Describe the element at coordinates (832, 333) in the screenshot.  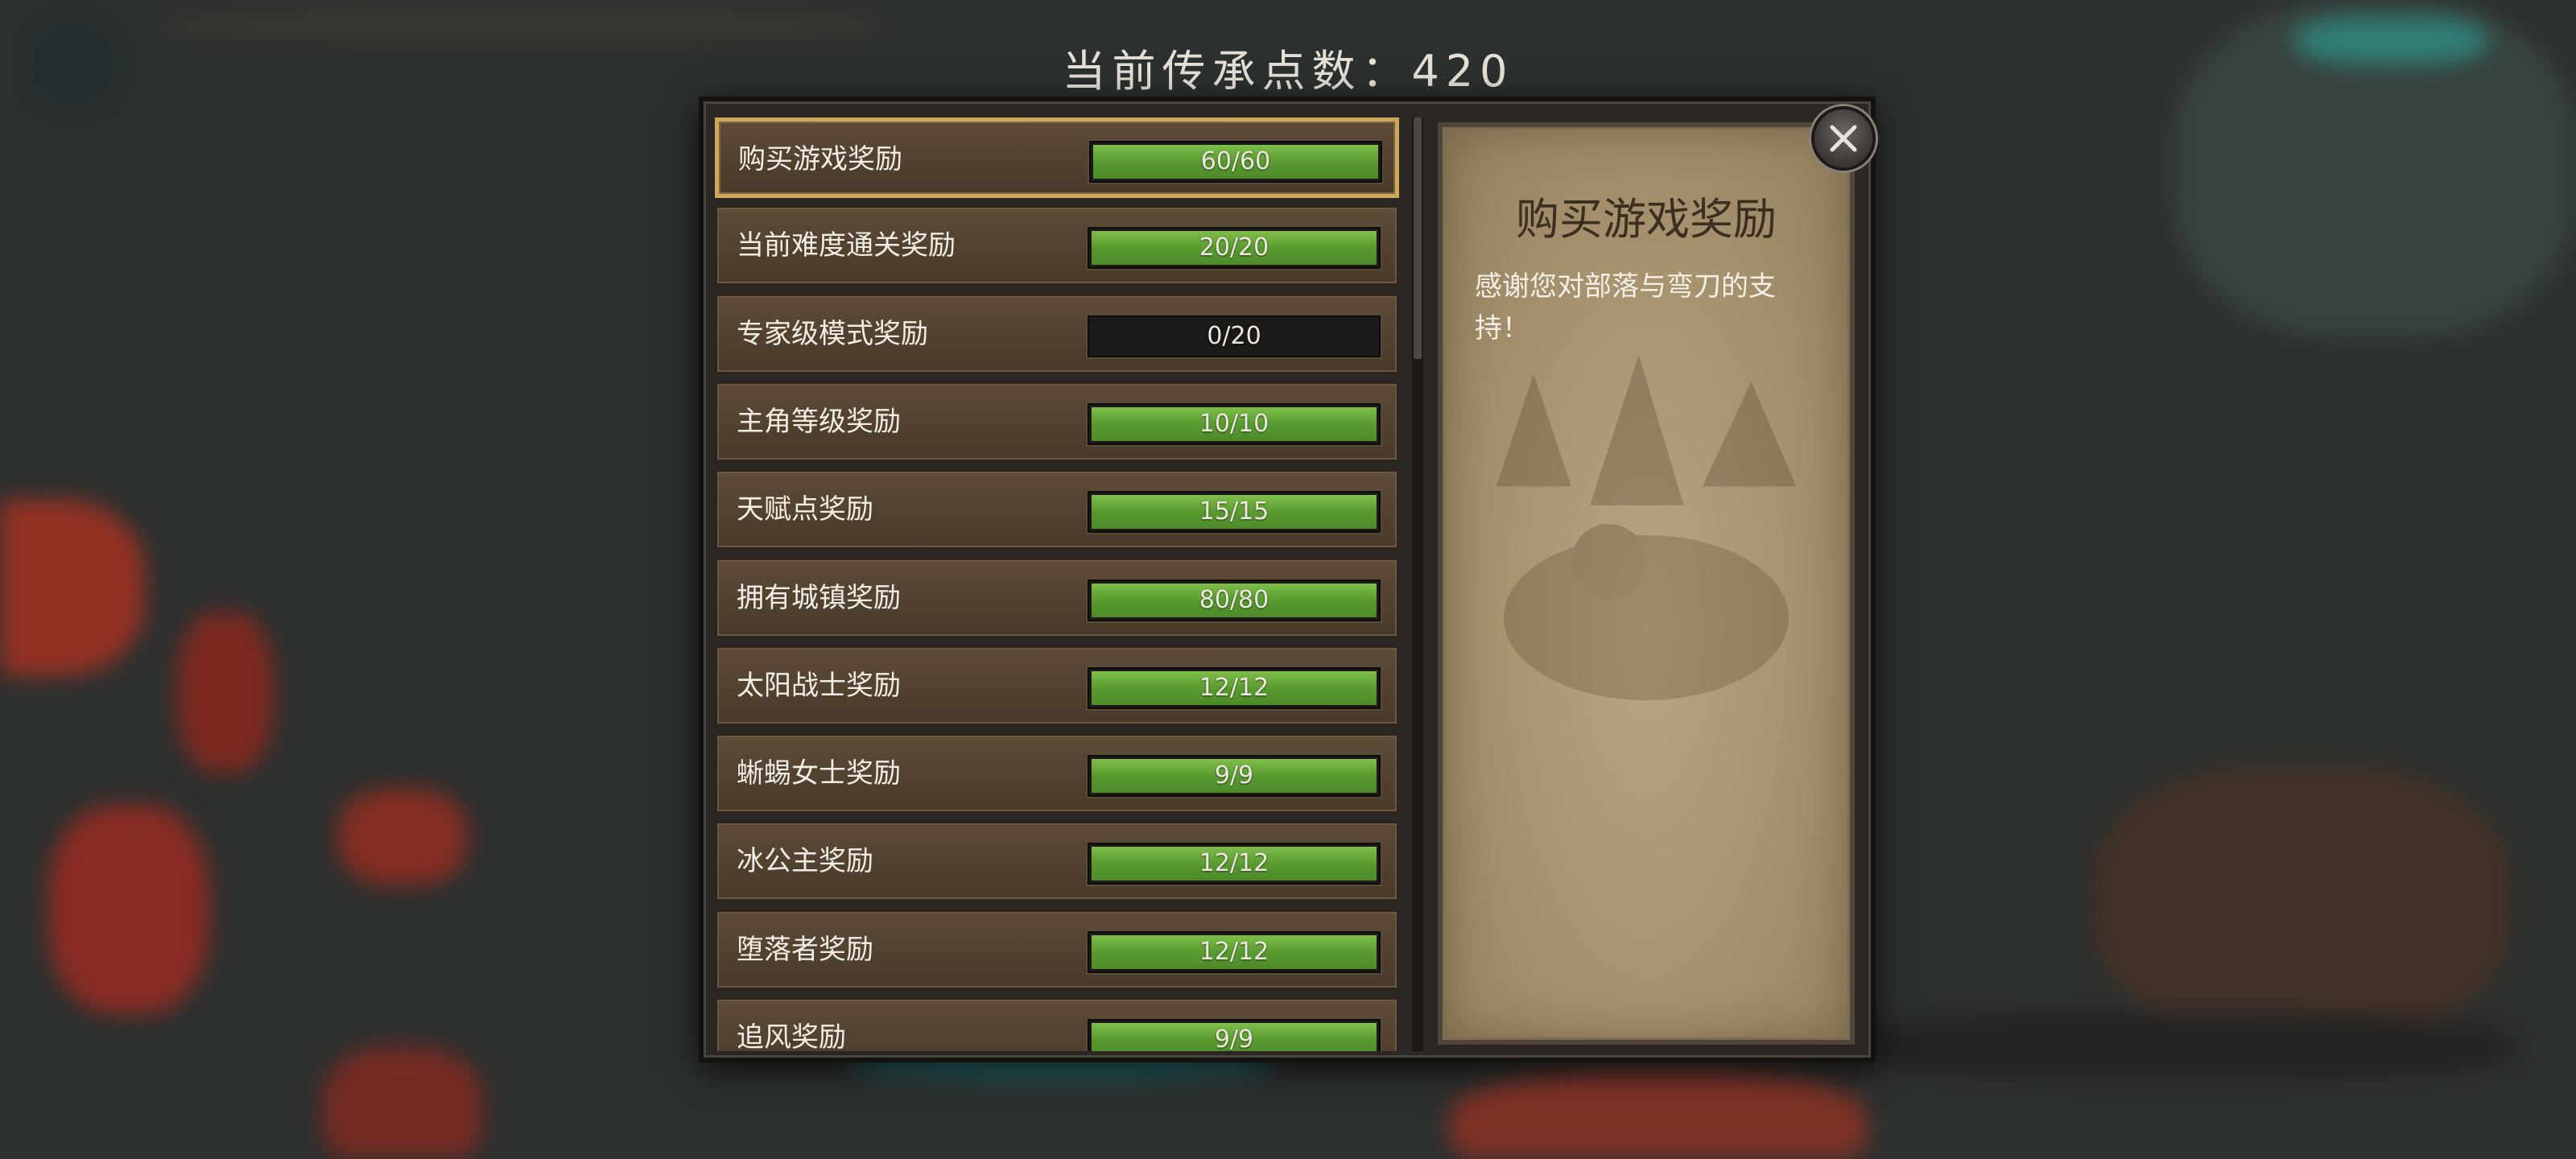
I see `reward-label: 专家级模式奖励` at that location.